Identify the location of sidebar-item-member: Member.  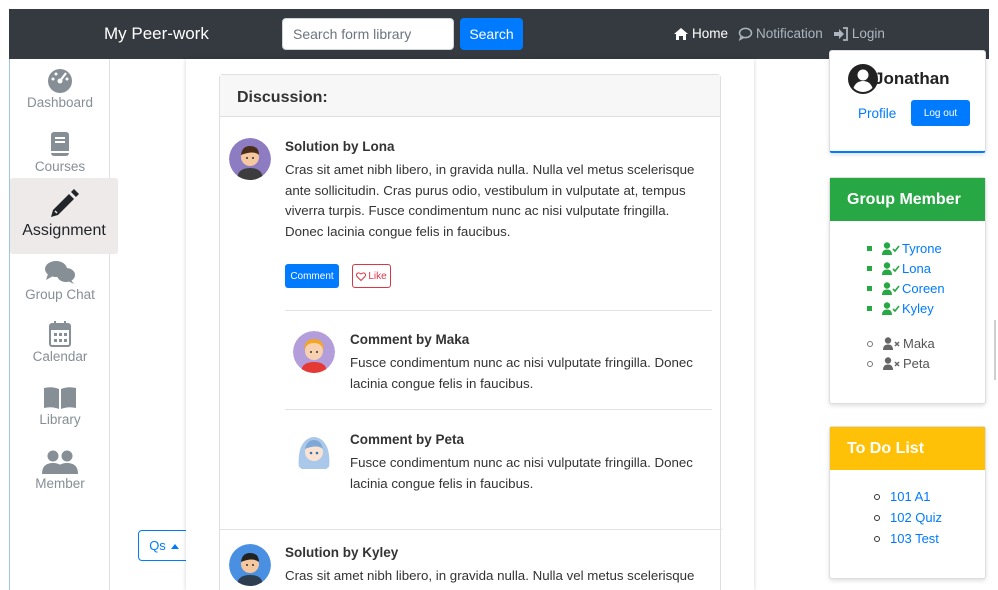
(60, 468).